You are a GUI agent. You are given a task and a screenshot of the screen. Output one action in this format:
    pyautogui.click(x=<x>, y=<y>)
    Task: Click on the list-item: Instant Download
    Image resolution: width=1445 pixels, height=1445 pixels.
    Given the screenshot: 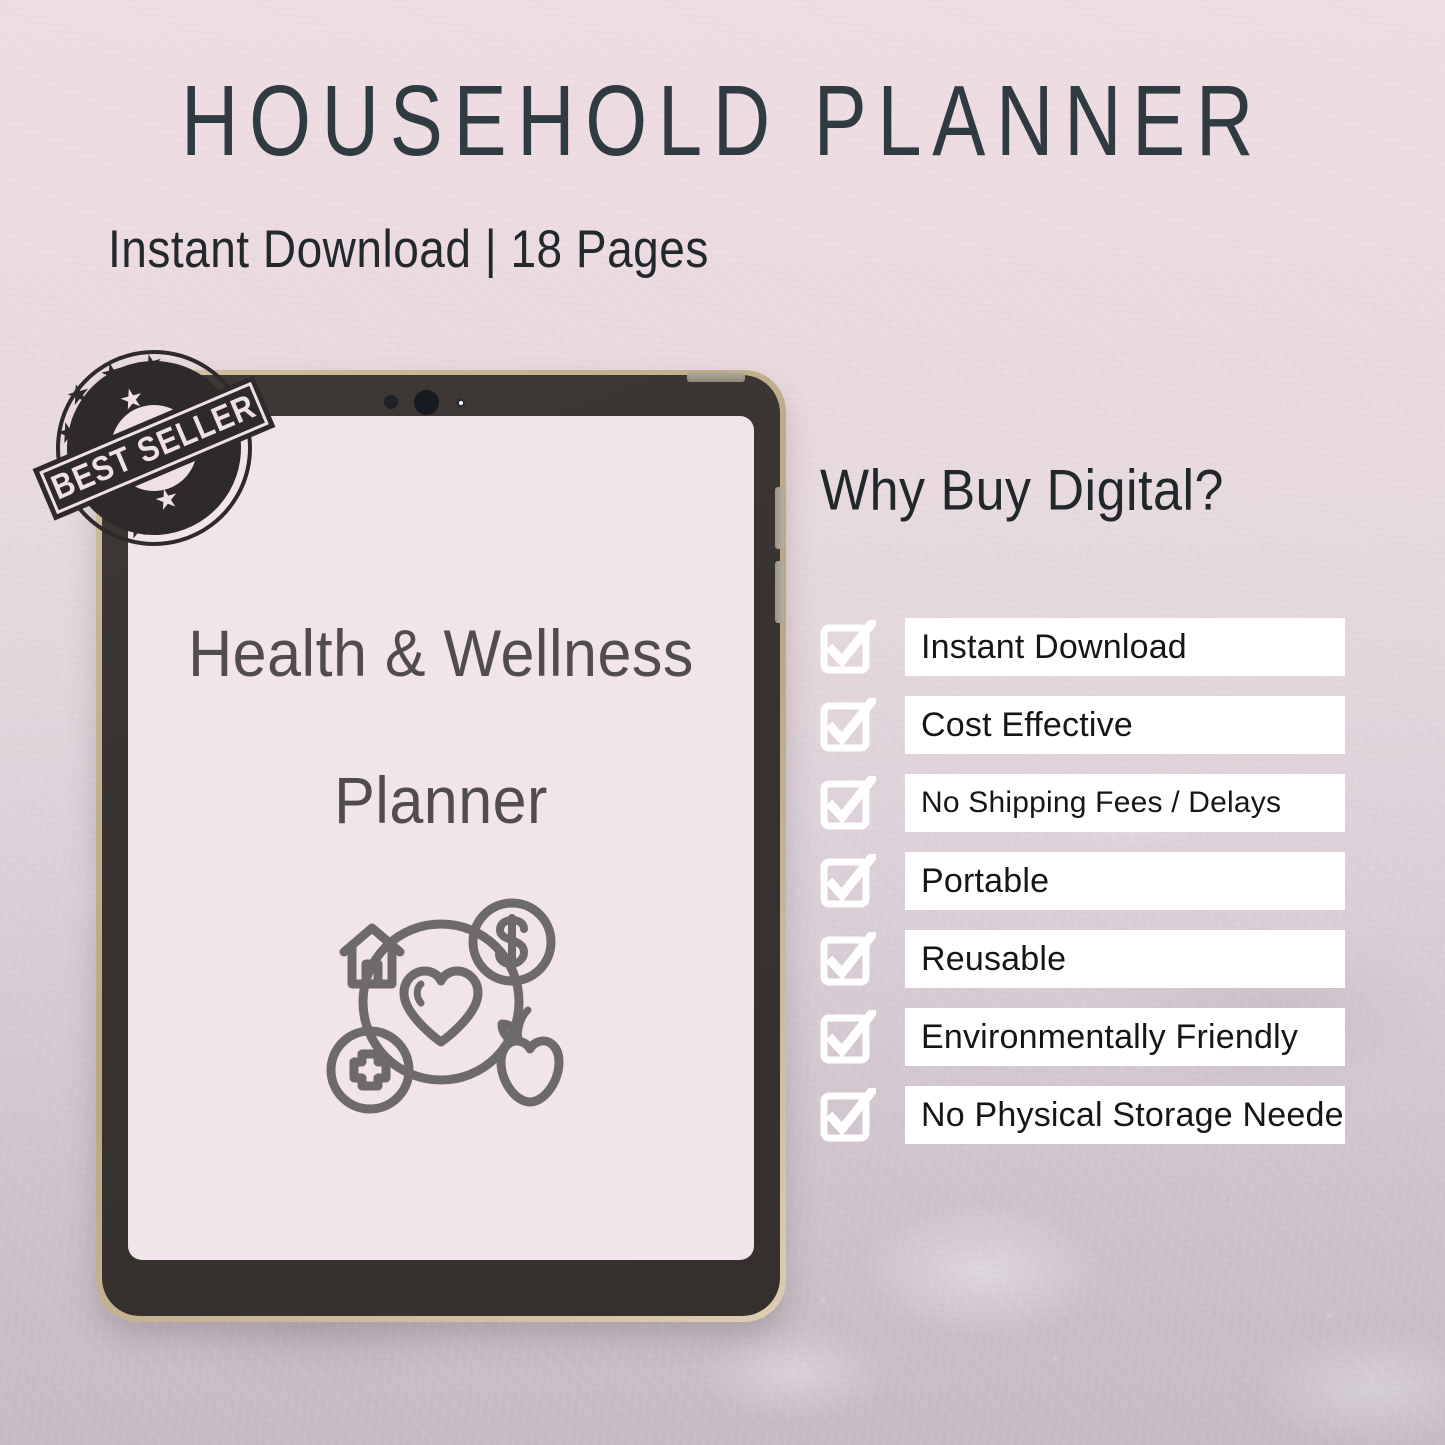 What is the action you would take?
    pyautogui.click(x=1082, y=647)
    